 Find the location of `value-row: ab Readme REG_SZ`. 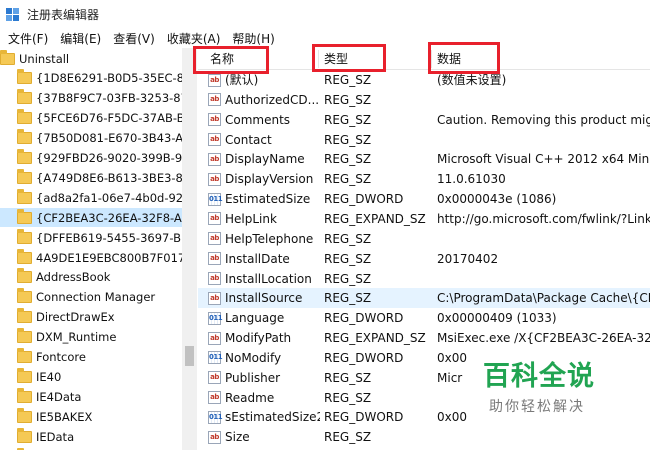

value-row: ab Readme REG_SZ is located at coordinates (424, 398).